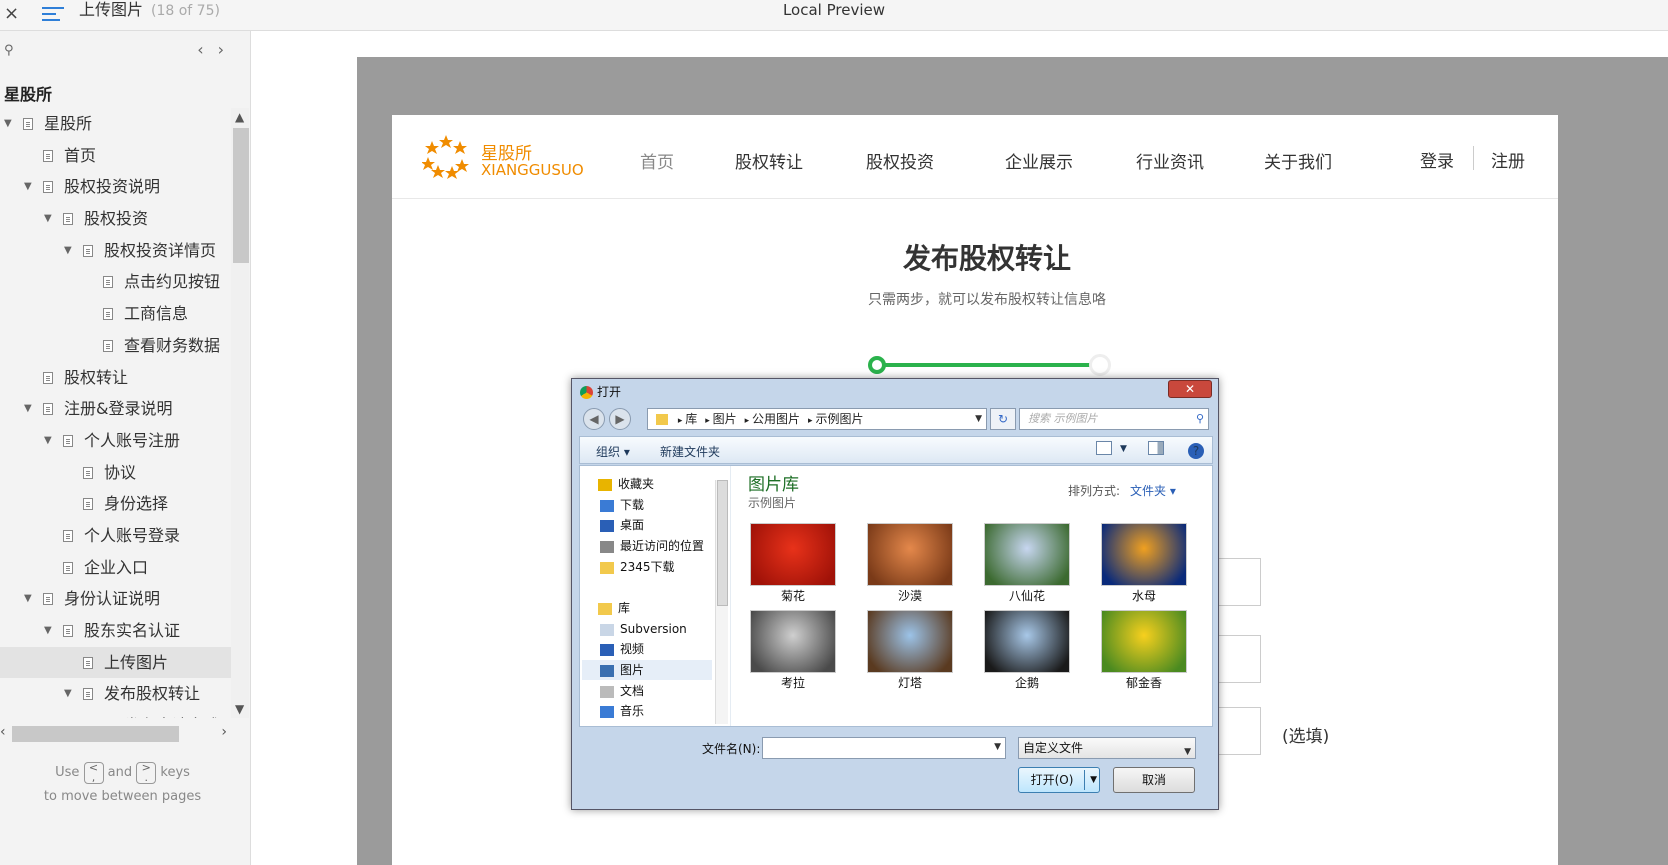  I want to click on search-input: 搜索 示例图片 ⚲, so click(1114, 419).